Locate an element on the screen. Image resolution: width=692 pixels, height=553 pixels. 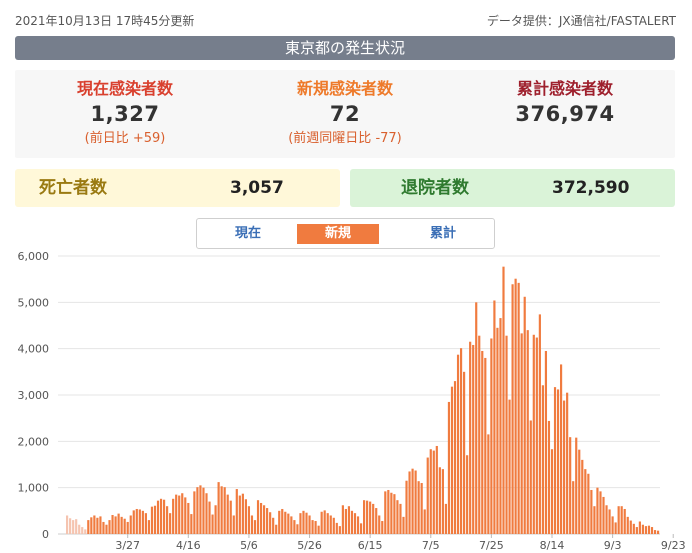
tab-total: 累計 is located at coordinates (443, 234).